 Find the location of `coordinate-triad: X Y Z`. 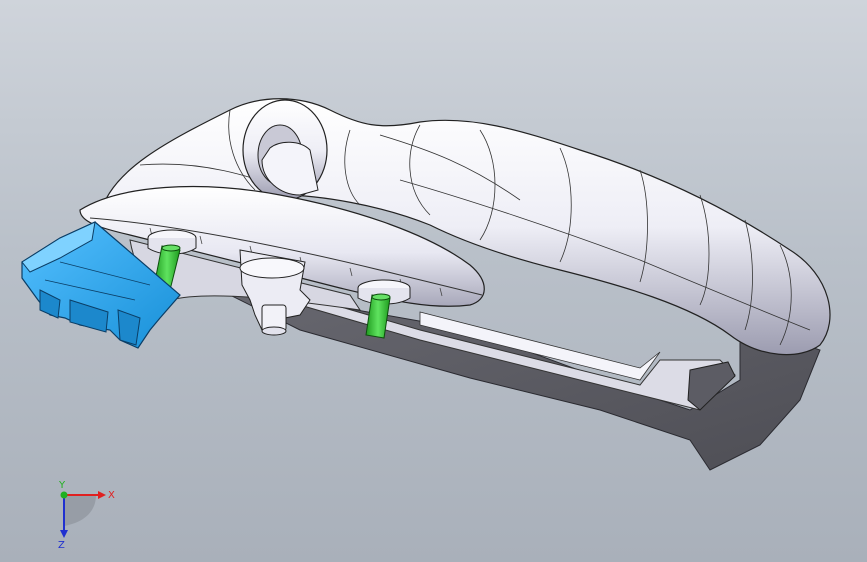

coordinate-triad: X Y Z is located at coordinates (86, 515).